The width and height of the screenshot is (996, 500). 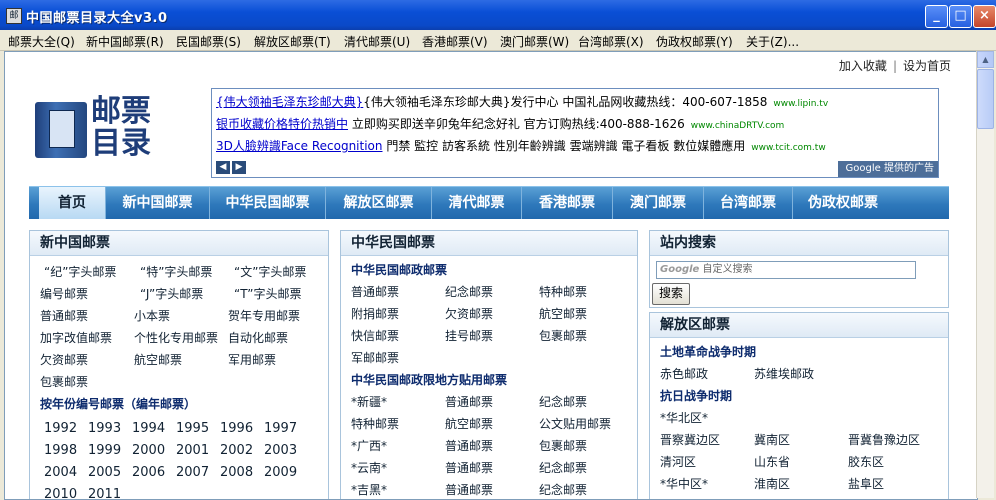 What do you see at coordinates (788, 148) in the screenshot?
I see `ad-url: www.tcit.com.tw` at bounding box center [788, 148].